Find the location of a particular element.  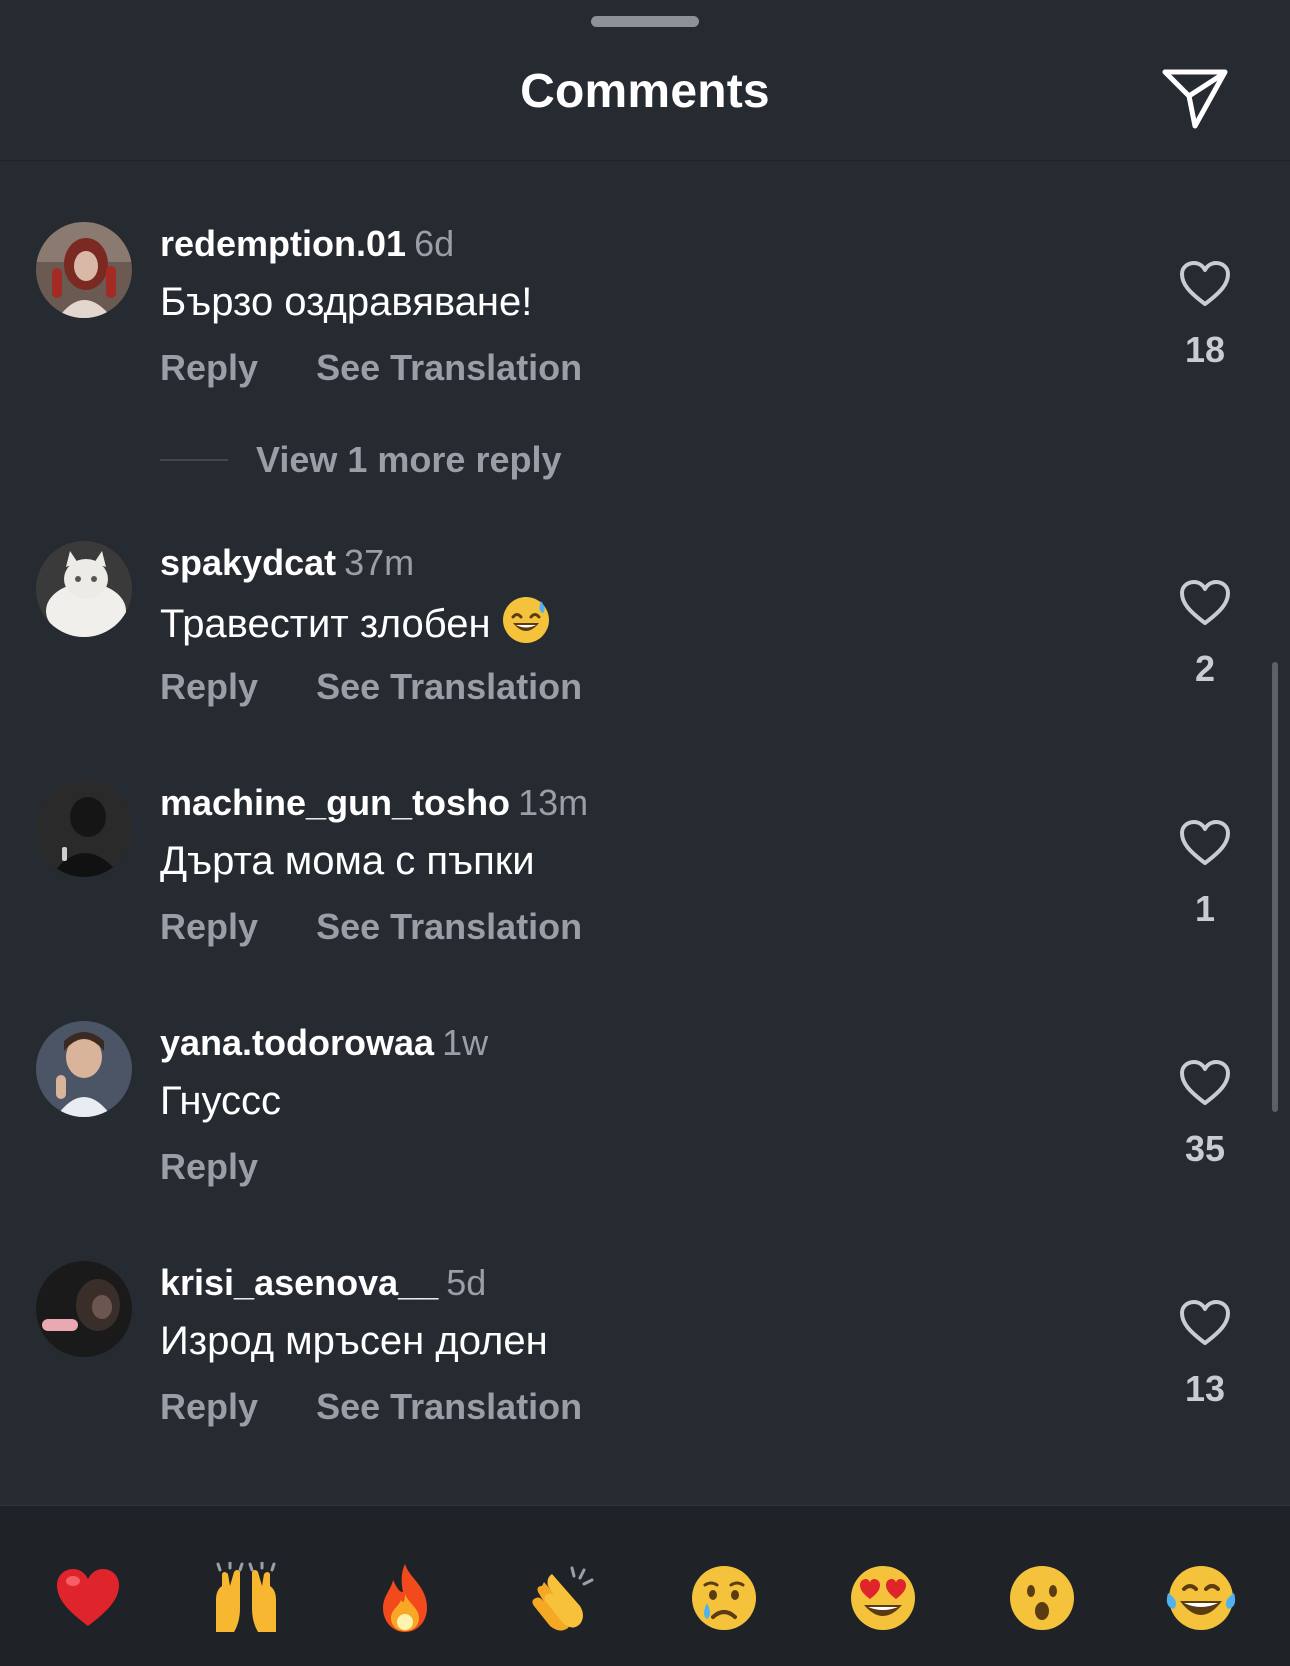

comment-meta: yana.todorowaa 1w is located at coordinates (324, 1043).